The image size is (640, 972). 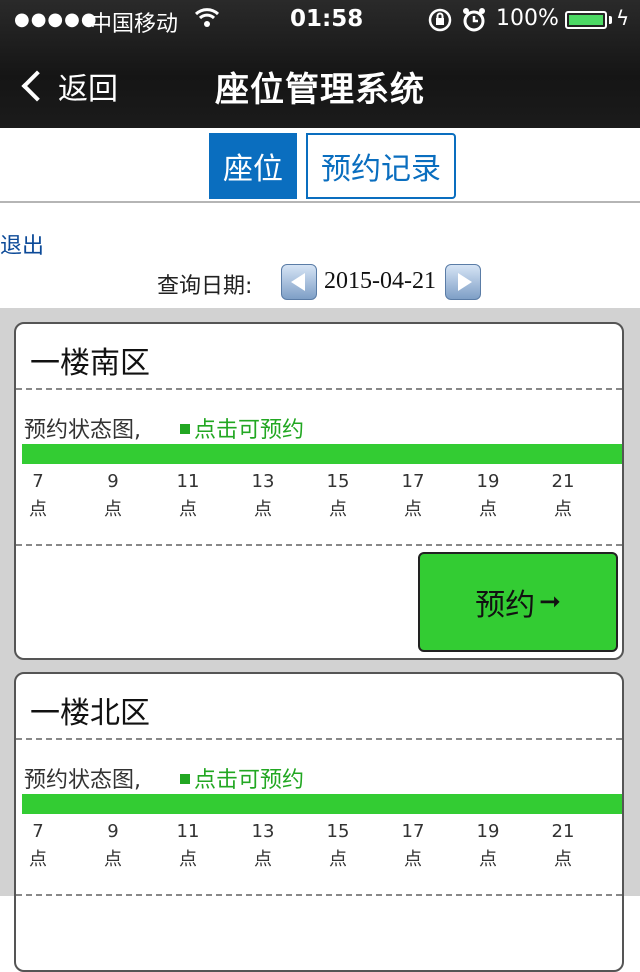 I want to click on arrow-right-icon, so click(x=465, y=282).